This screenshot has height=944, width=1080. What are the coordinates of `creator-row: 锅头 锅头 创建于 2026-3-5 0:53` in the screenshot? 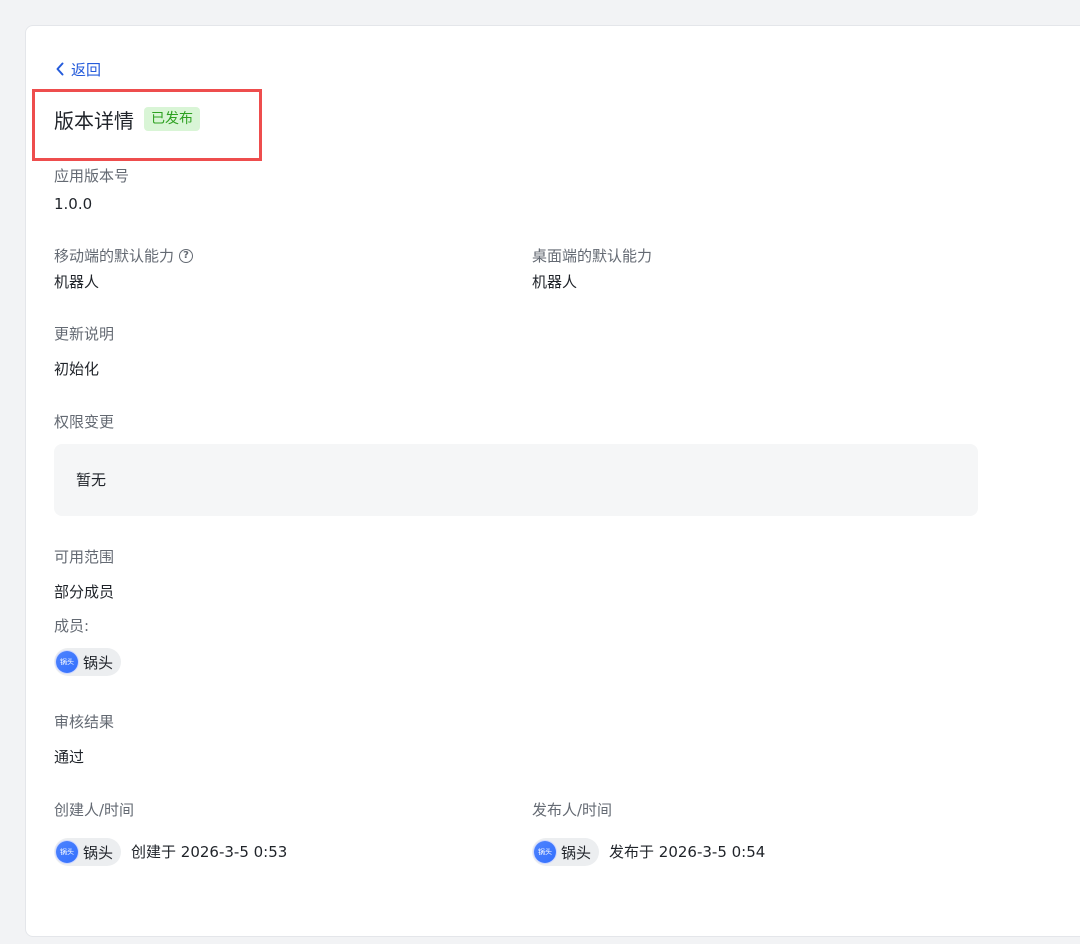 It's located at (170, 852).